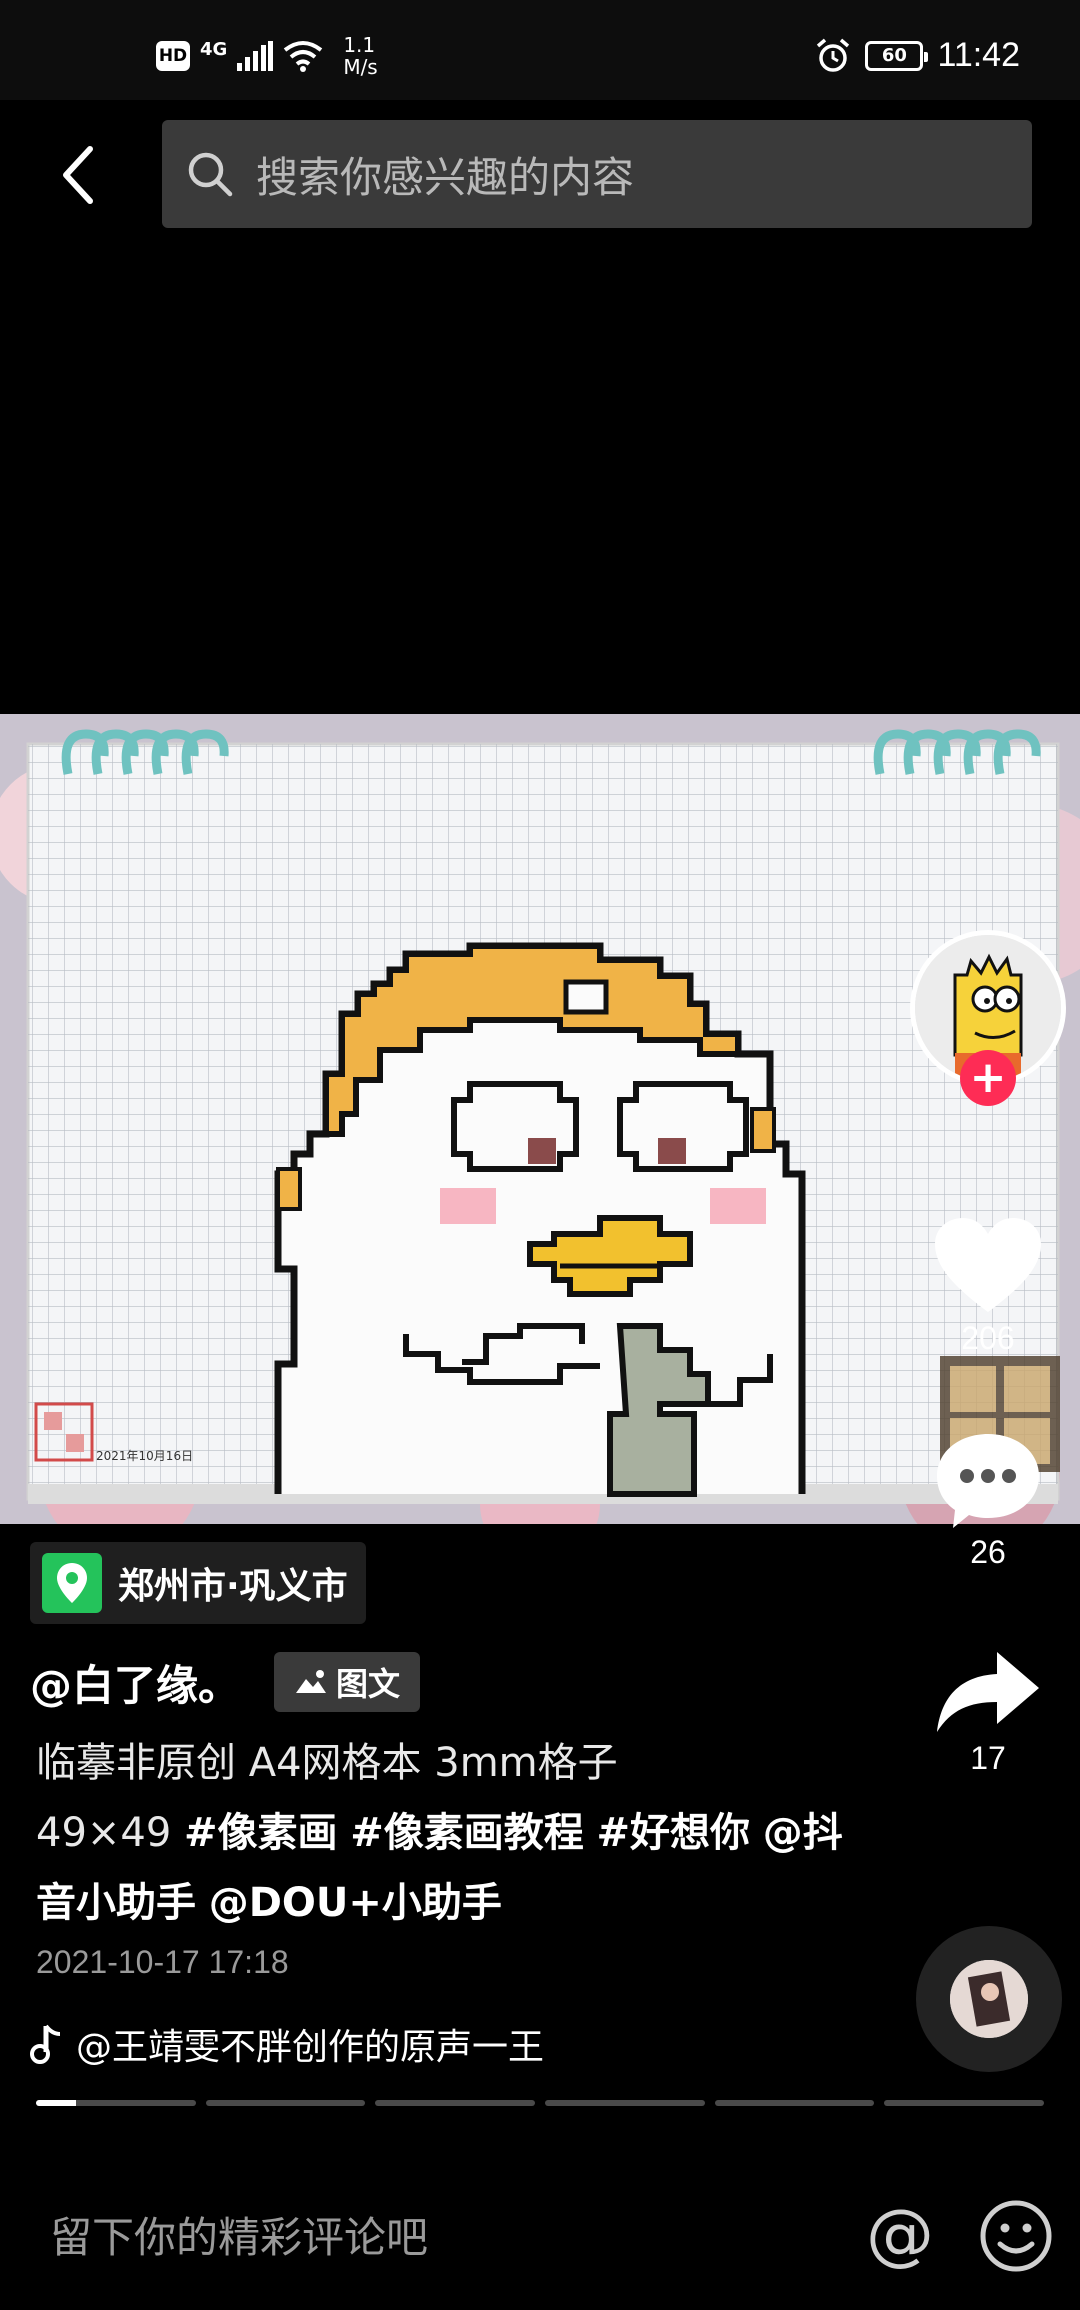 Image resolution: width=1080 pixels, height=2310 pixels. Describe the element at coordinates (303, 56) in the screenshot. I see `wifi-icon` at that location.